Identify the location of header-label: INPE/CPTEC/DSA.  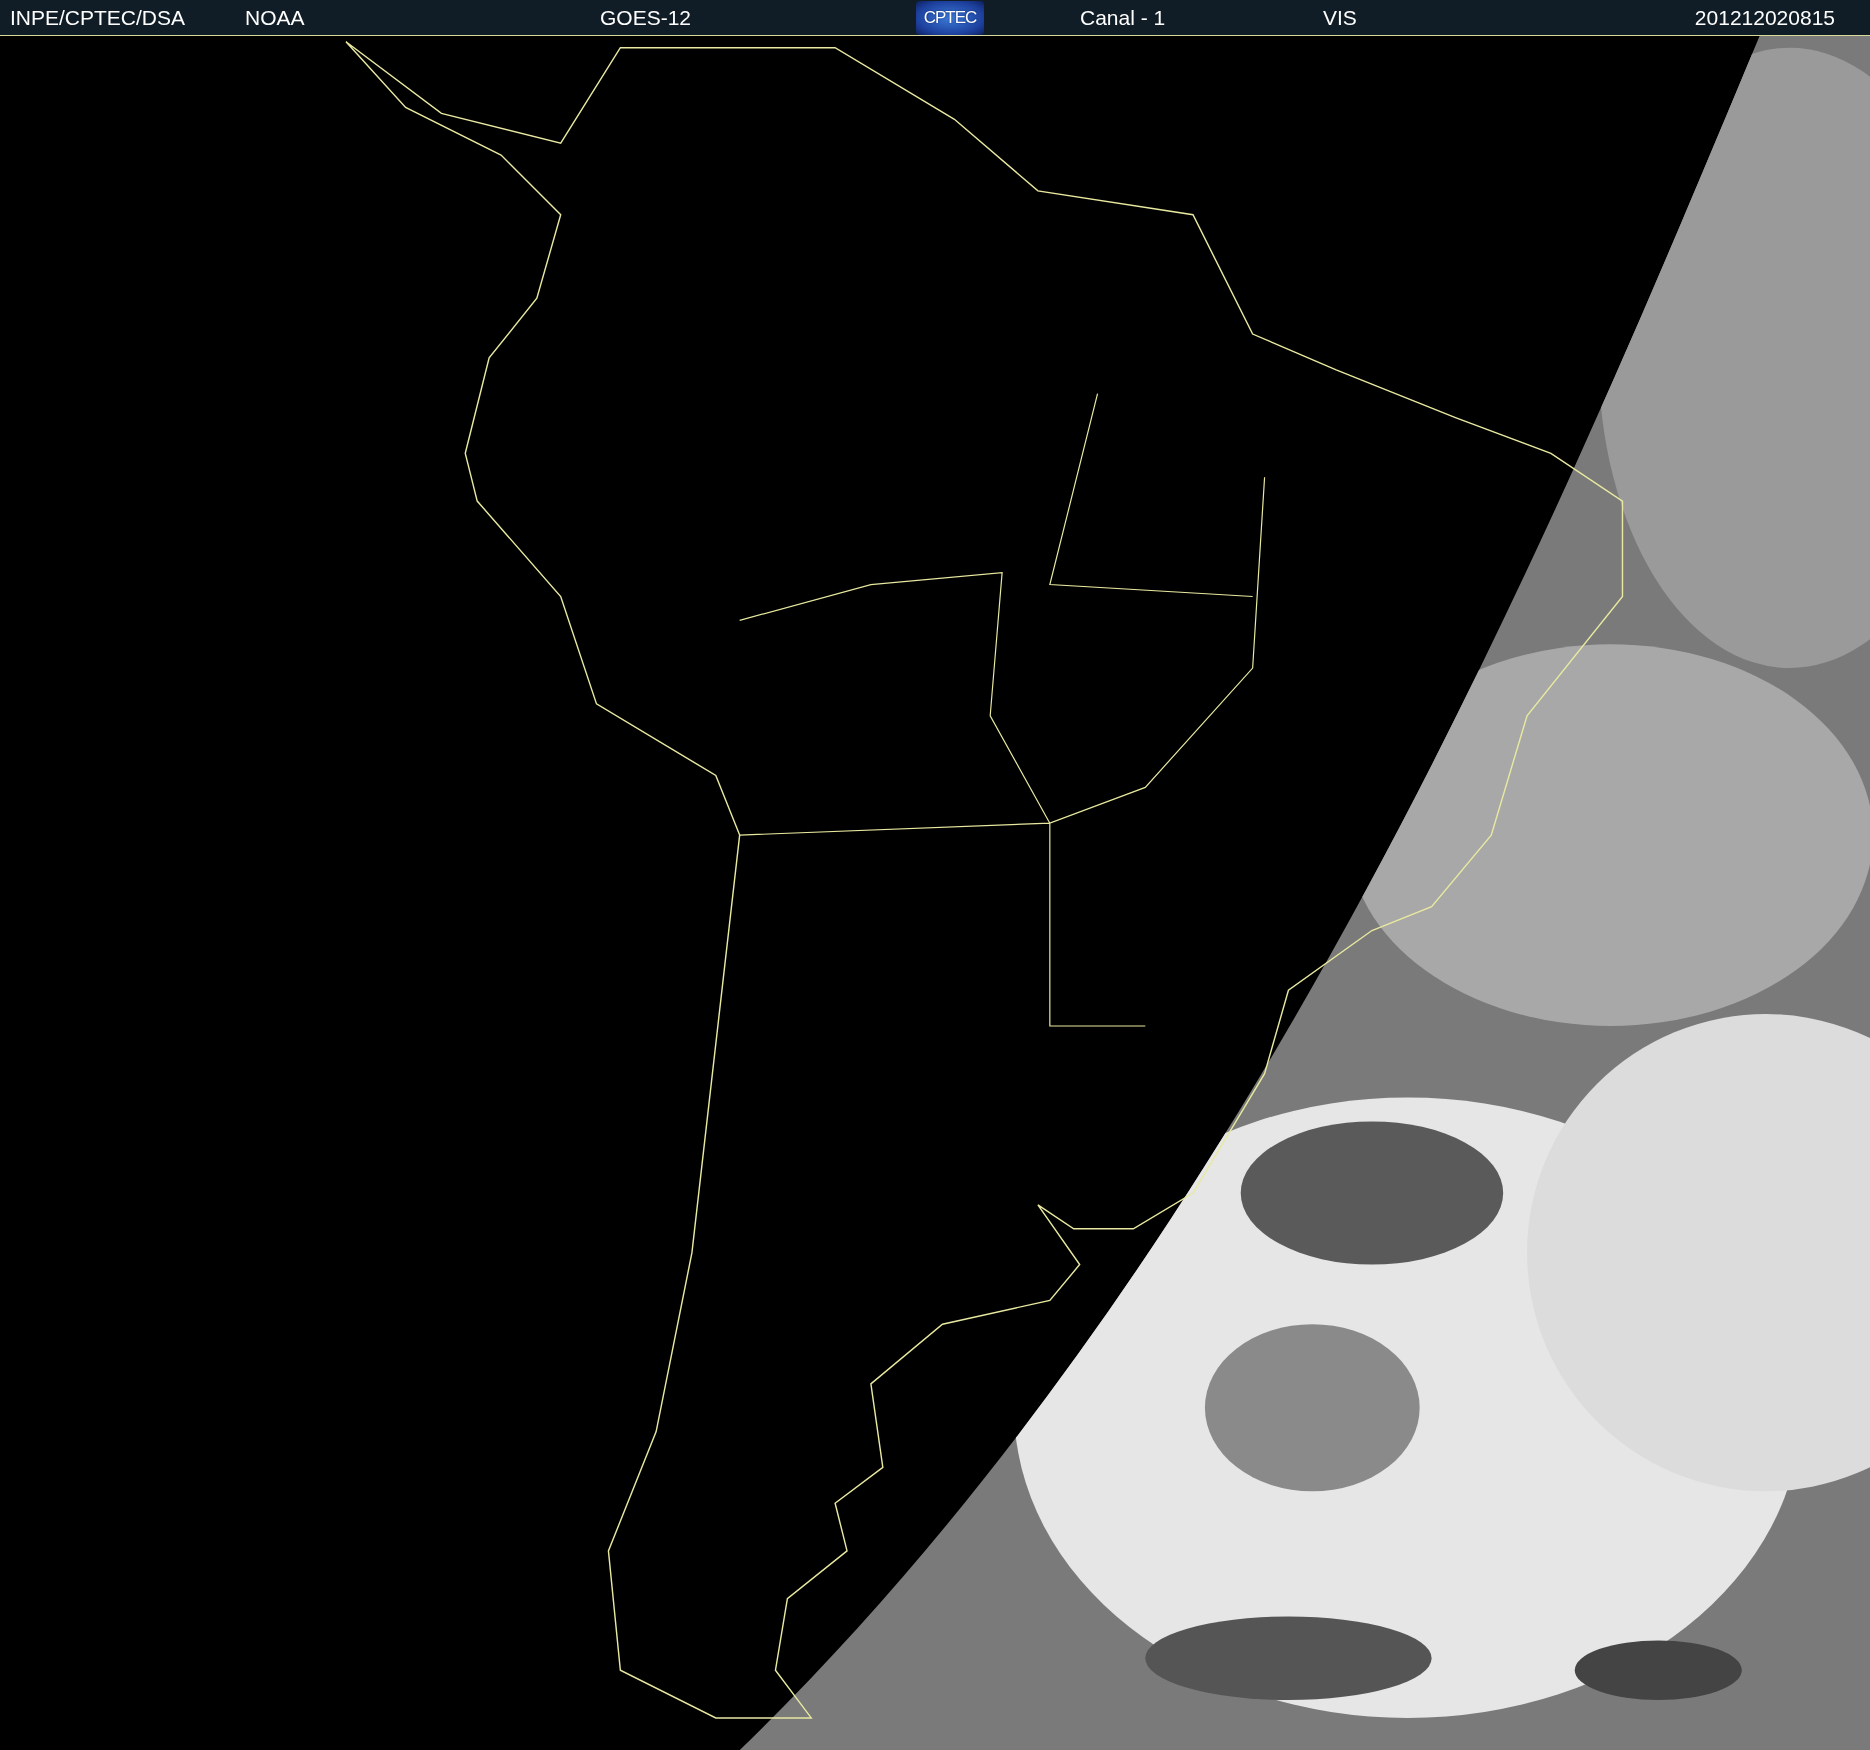
(98, 17).